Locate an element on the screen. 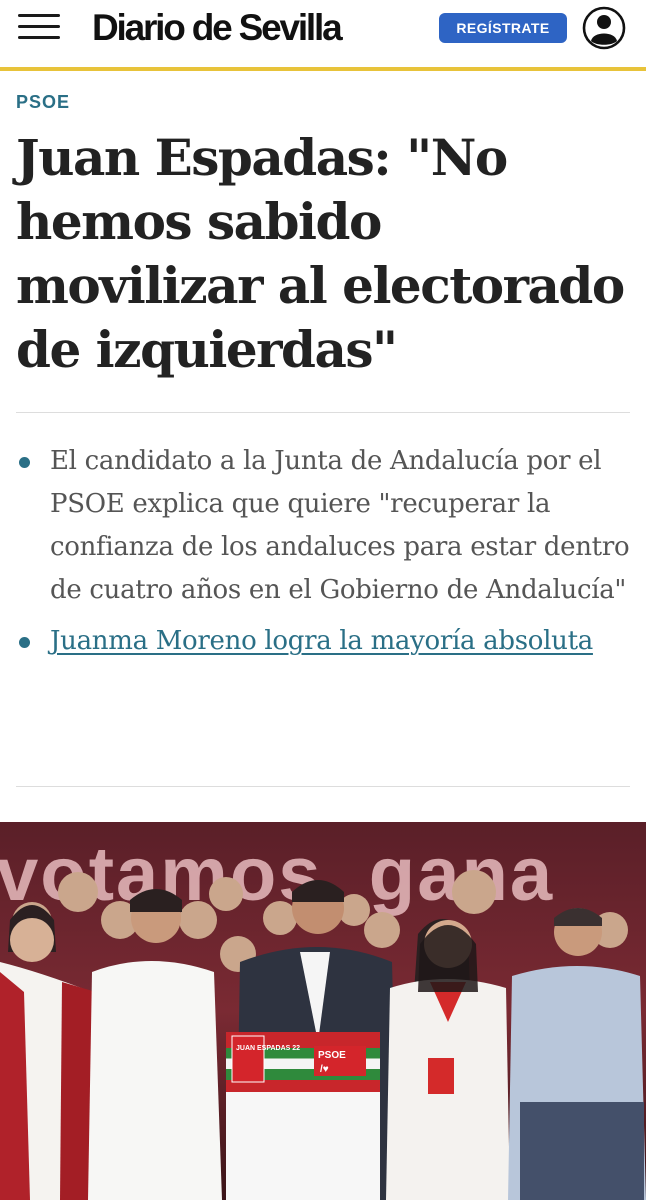 The image size is (646, 1200). header-accent-rule is located at coordinates (323, 69).